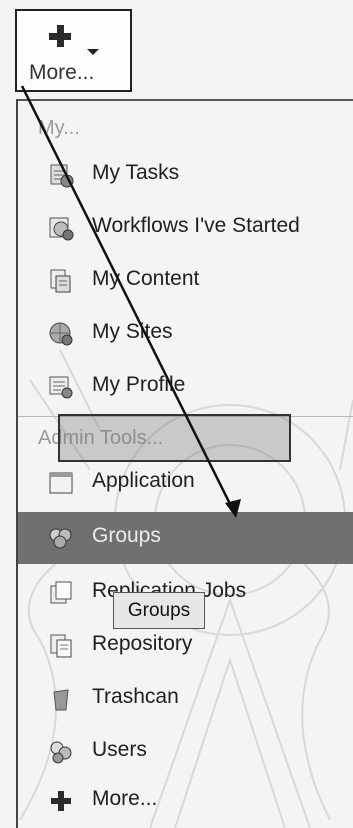 The height and width of the screenshot is (828, 353). Describe the element at coordinates (196, 225) in the screenshot. I see `menu-item-label: Workflows I've Started` at that location.